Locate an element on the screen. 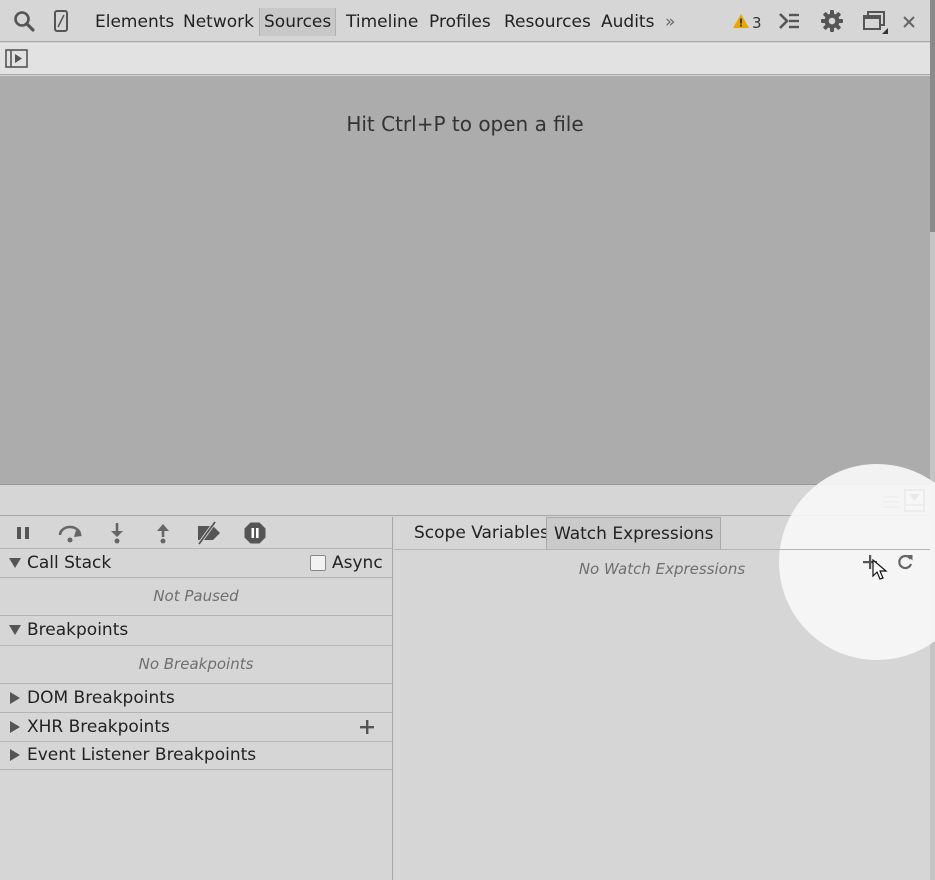 Image resolution: width=935 pixels, height=880 pixels. tab-audits: Audits is located at coordinates (627, 22).